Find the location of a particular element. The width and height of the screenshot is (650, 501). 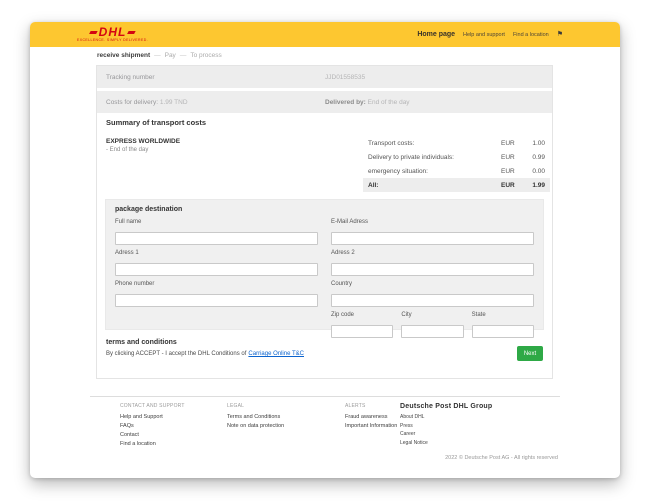

footer-terms-link: Terms and Conditions is located at coordinates (255, 417).